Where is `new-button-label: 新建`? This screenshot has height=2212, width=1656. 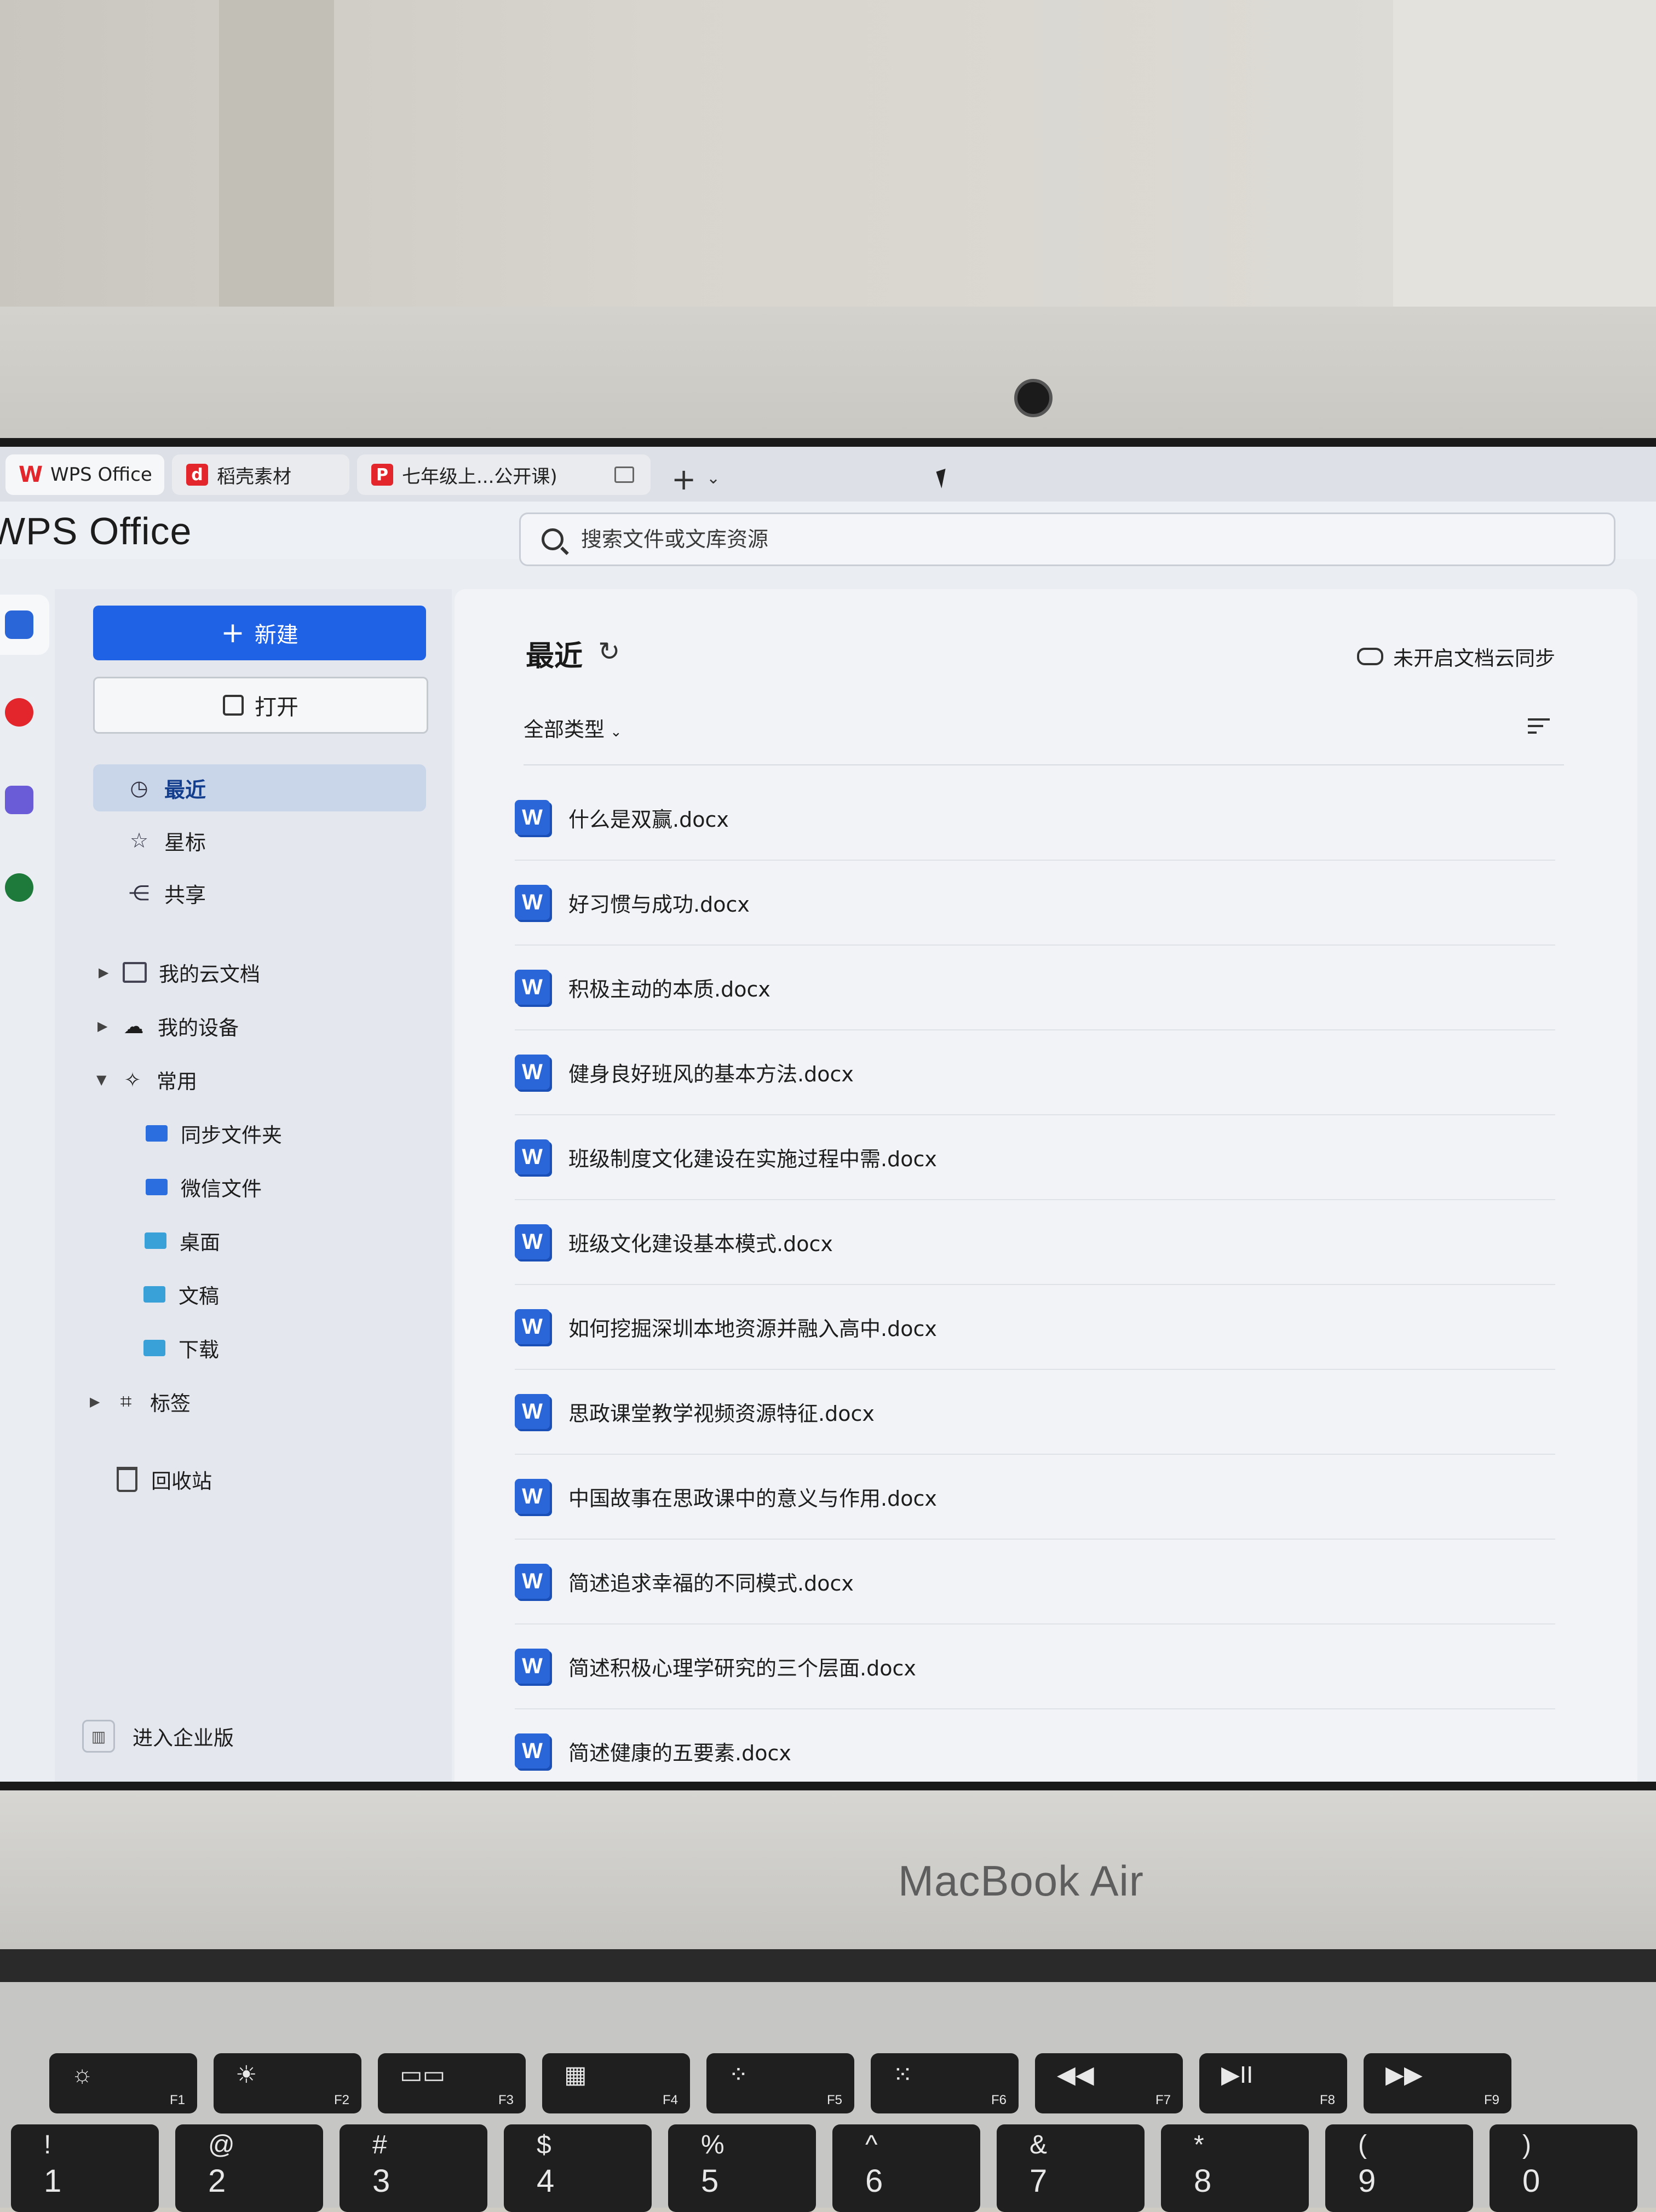
new-button-label: 新建 is located at coordinates (276, 635).